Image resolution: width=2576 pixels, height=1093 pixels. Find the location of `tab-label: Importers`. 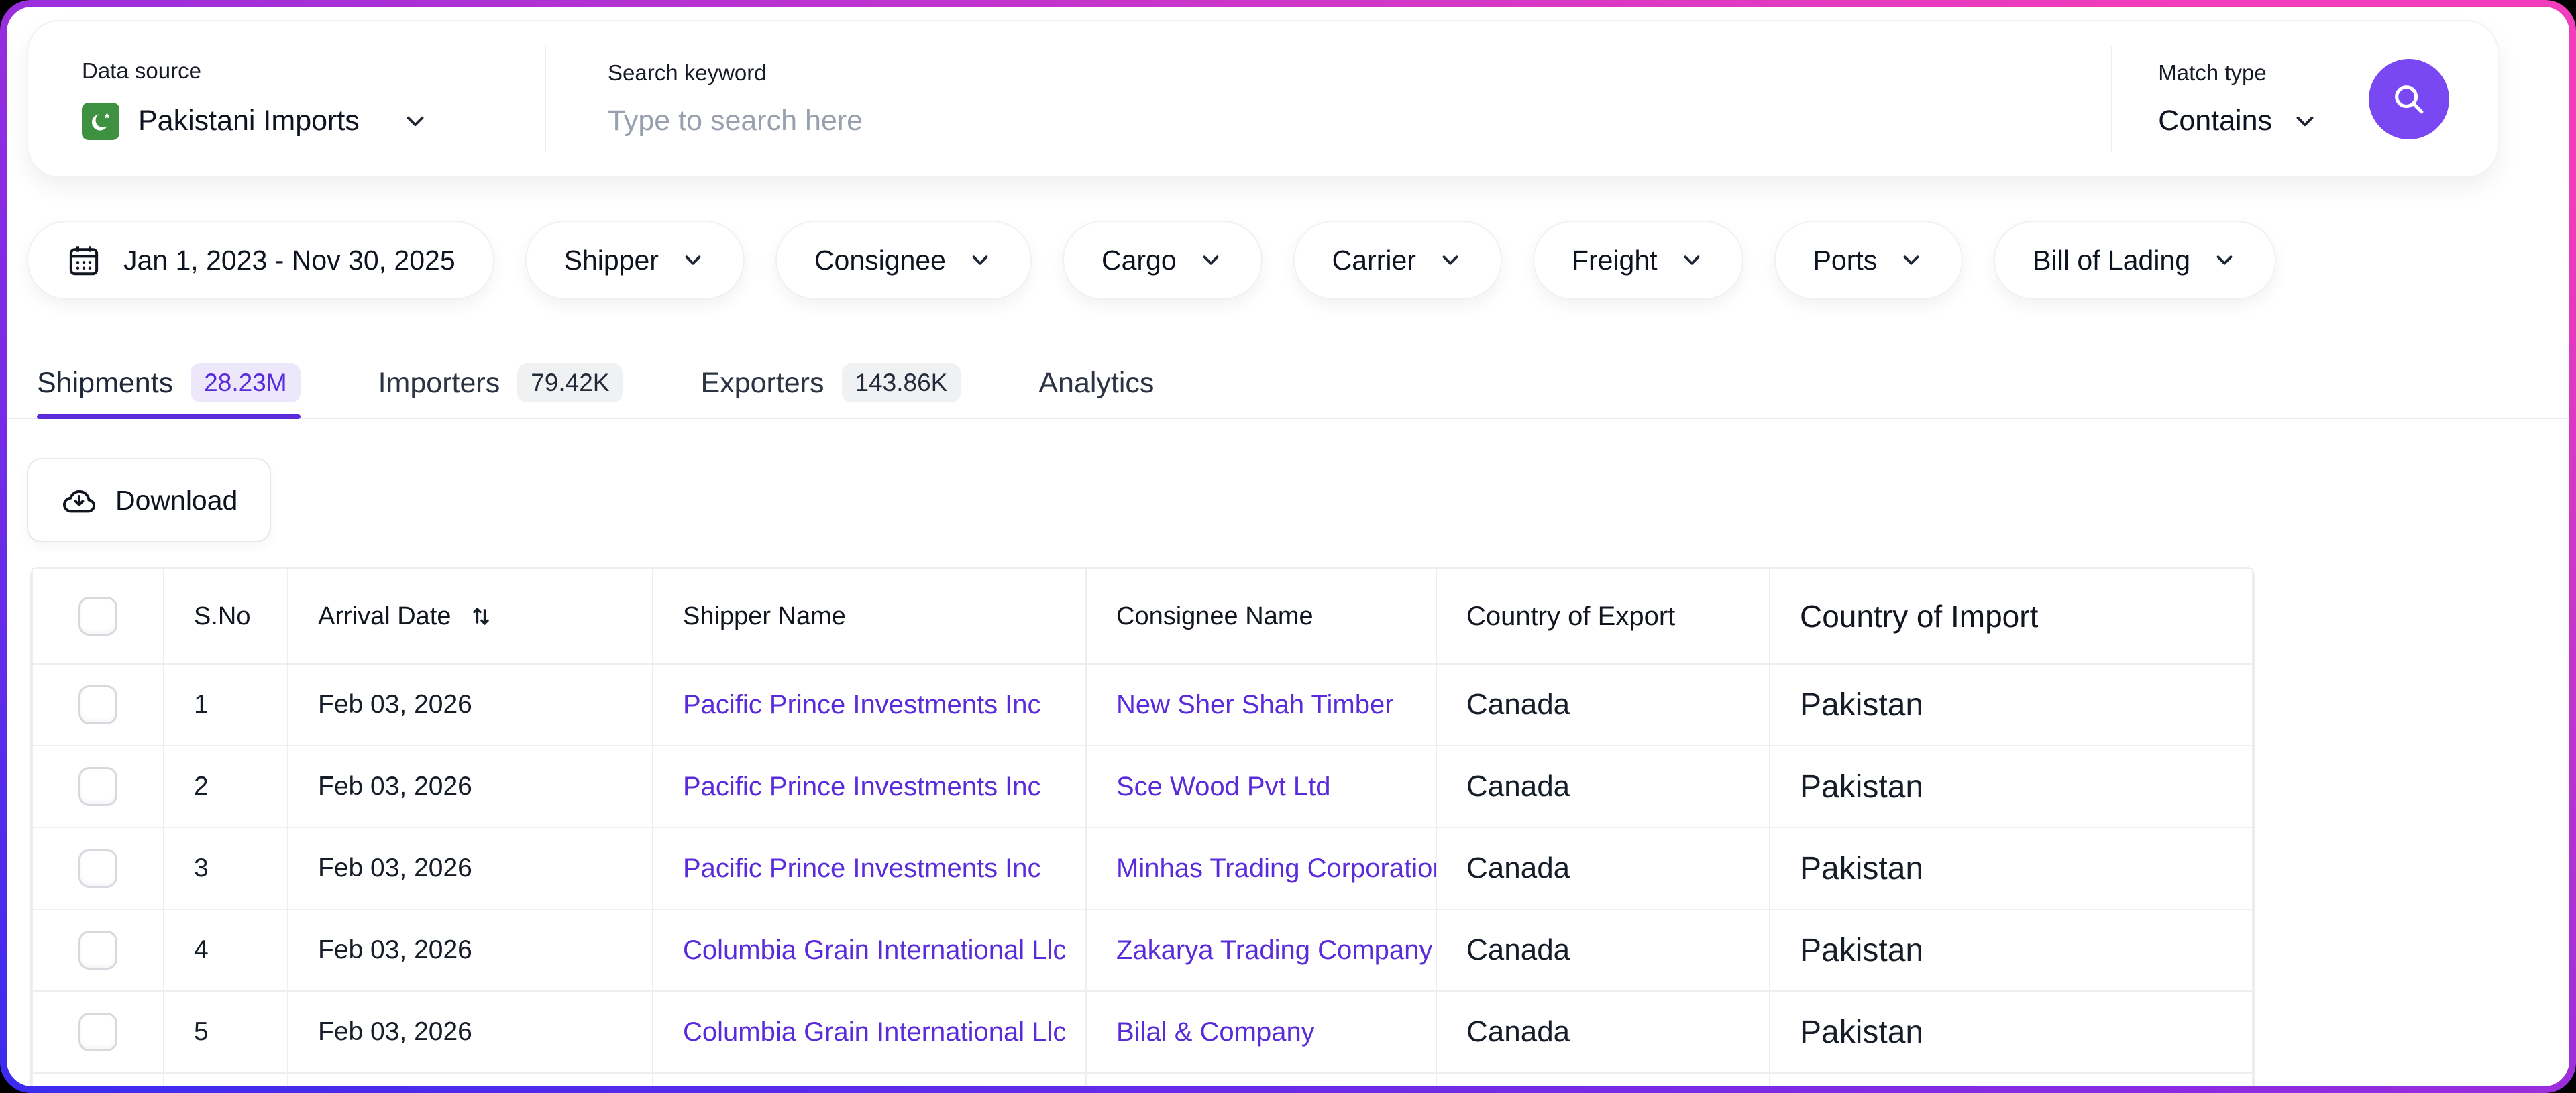

tab-label: Importers is located at coordinates (439, 382).